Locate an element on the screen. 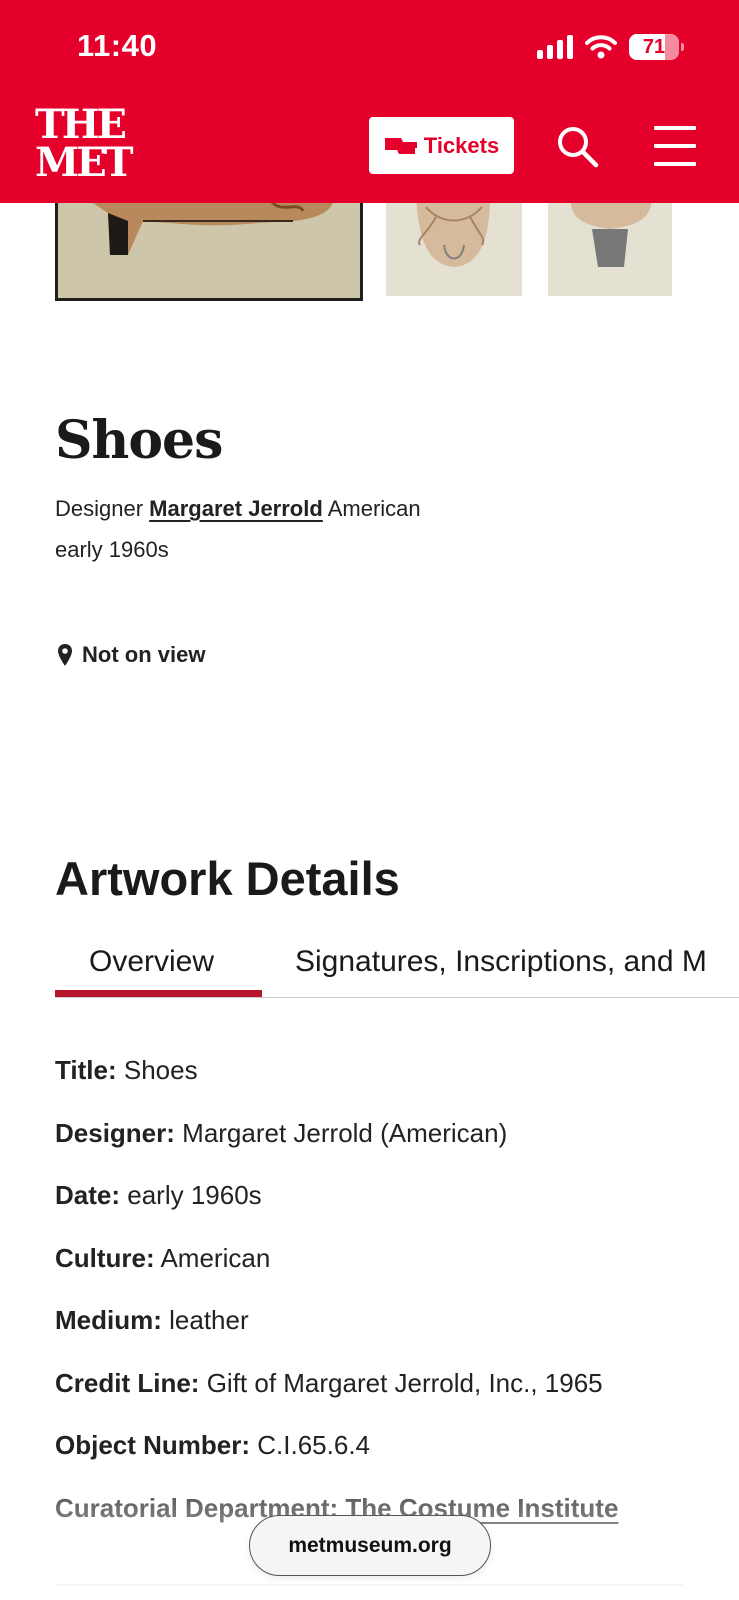  section-divider is located at coordinates (369, 1585).